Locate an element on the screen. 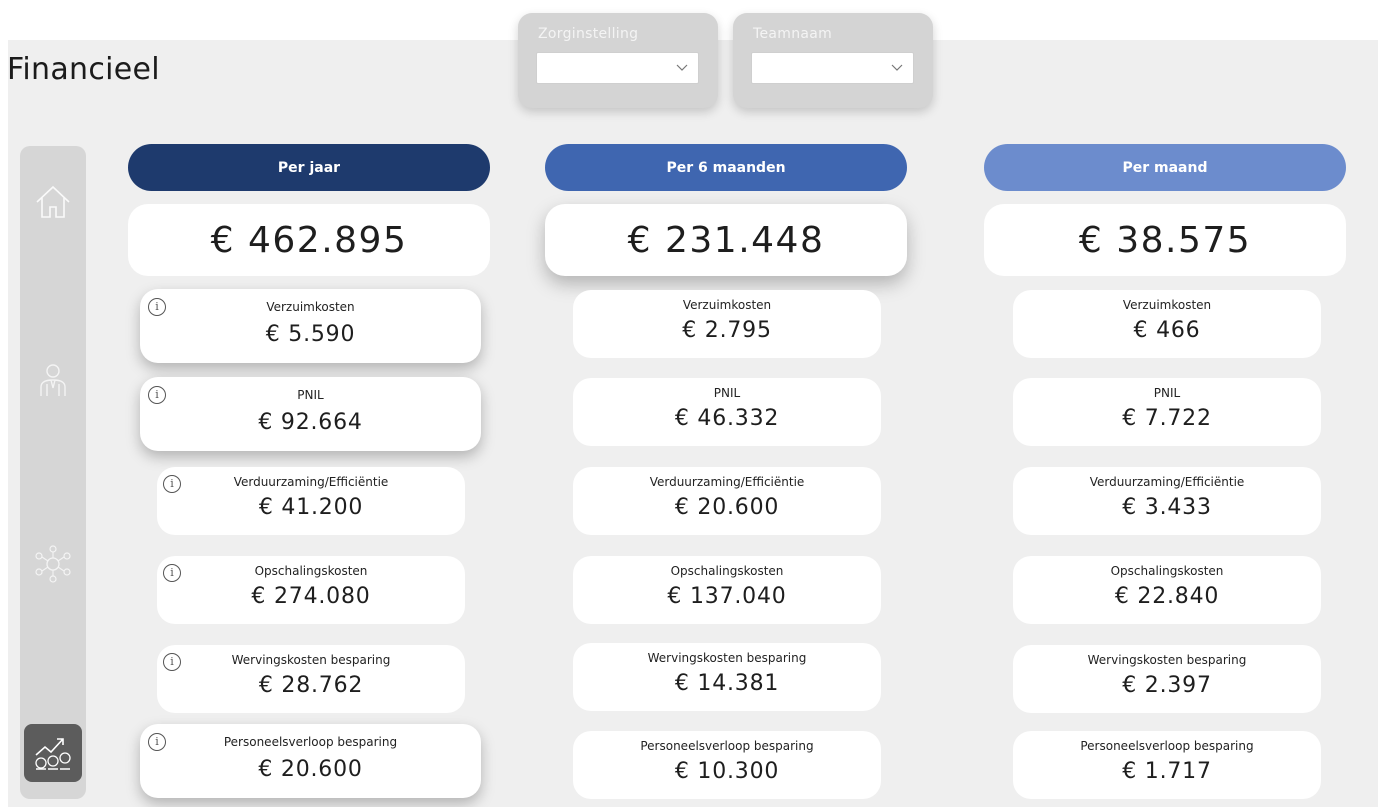 The width and height of the screenshot is (1378, 807). header-per-jaar-label: Per jaar is located at coordinates (309, 167).